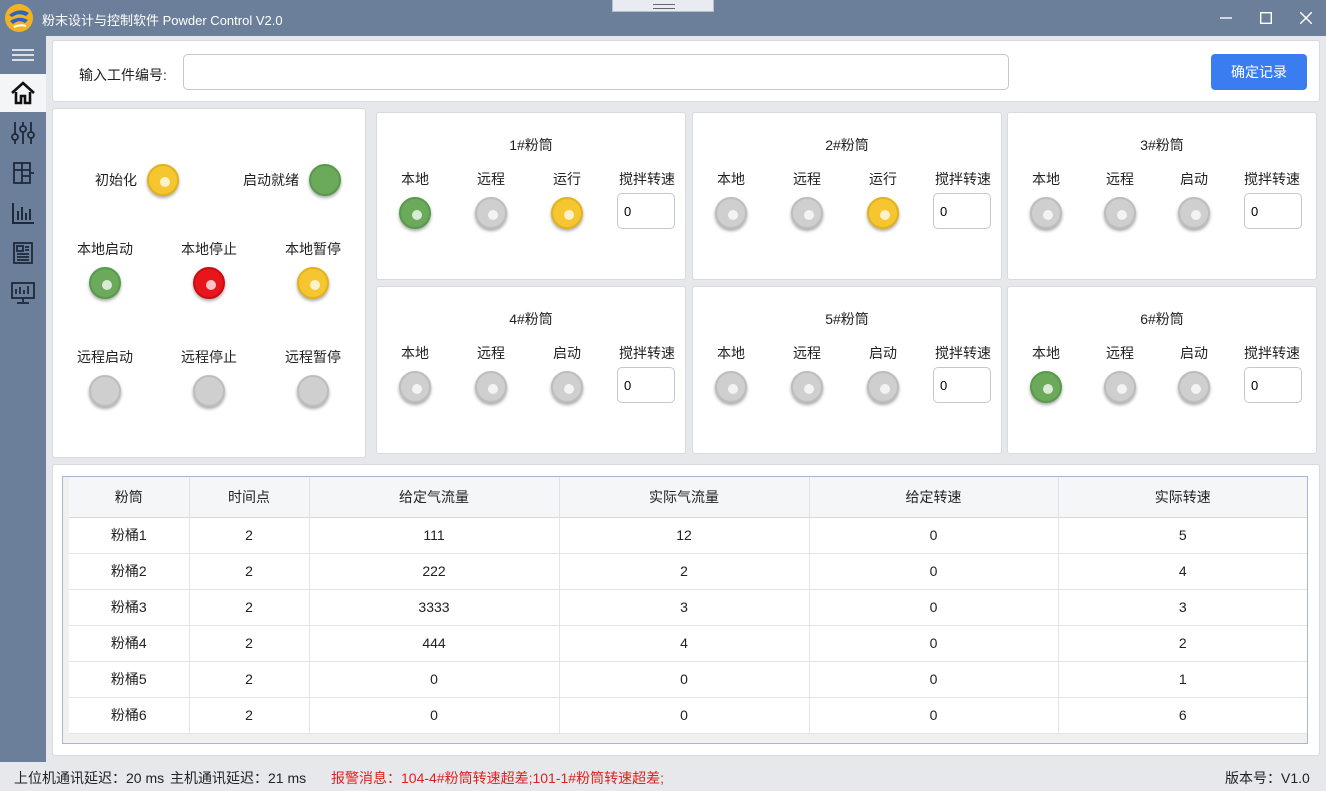  I want to click on local-stop-status: 本地停止, so click(209, 269).